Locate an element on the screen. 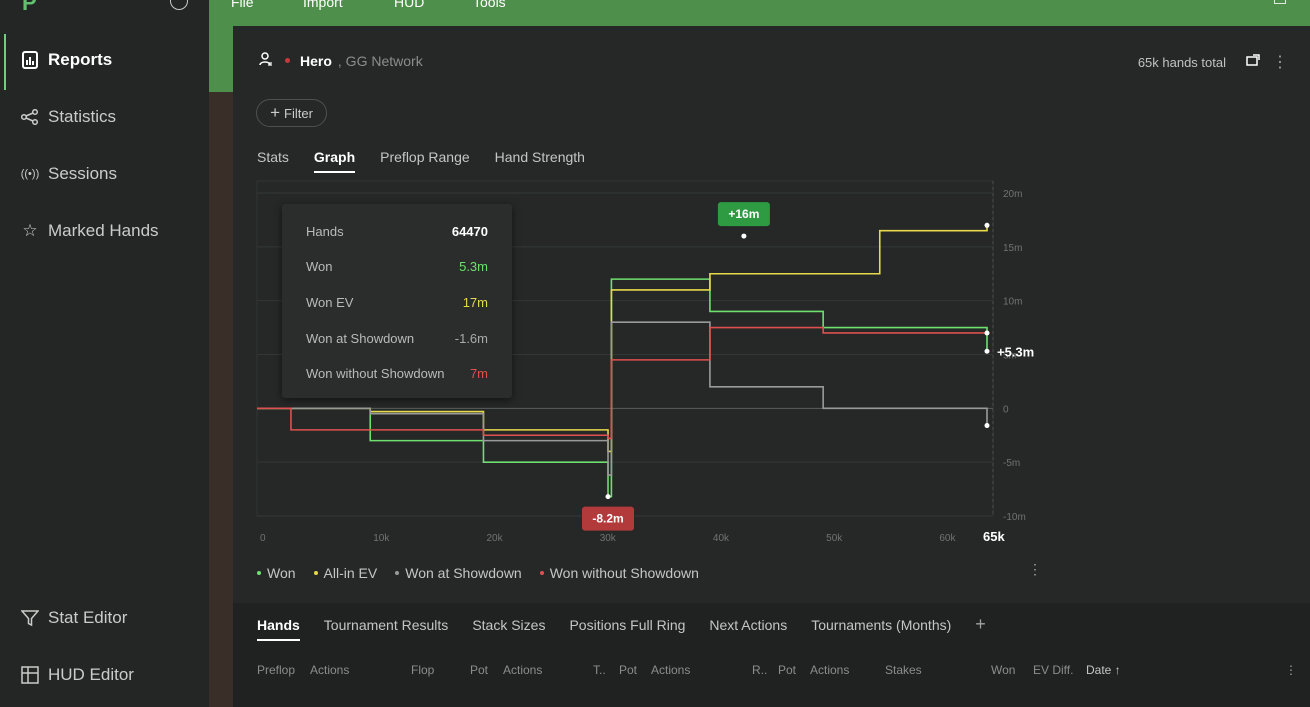 The width and height of the screenshot is (1310, 707). sidebar-item-label: Marked Hands is located at coordinates (103, 230).